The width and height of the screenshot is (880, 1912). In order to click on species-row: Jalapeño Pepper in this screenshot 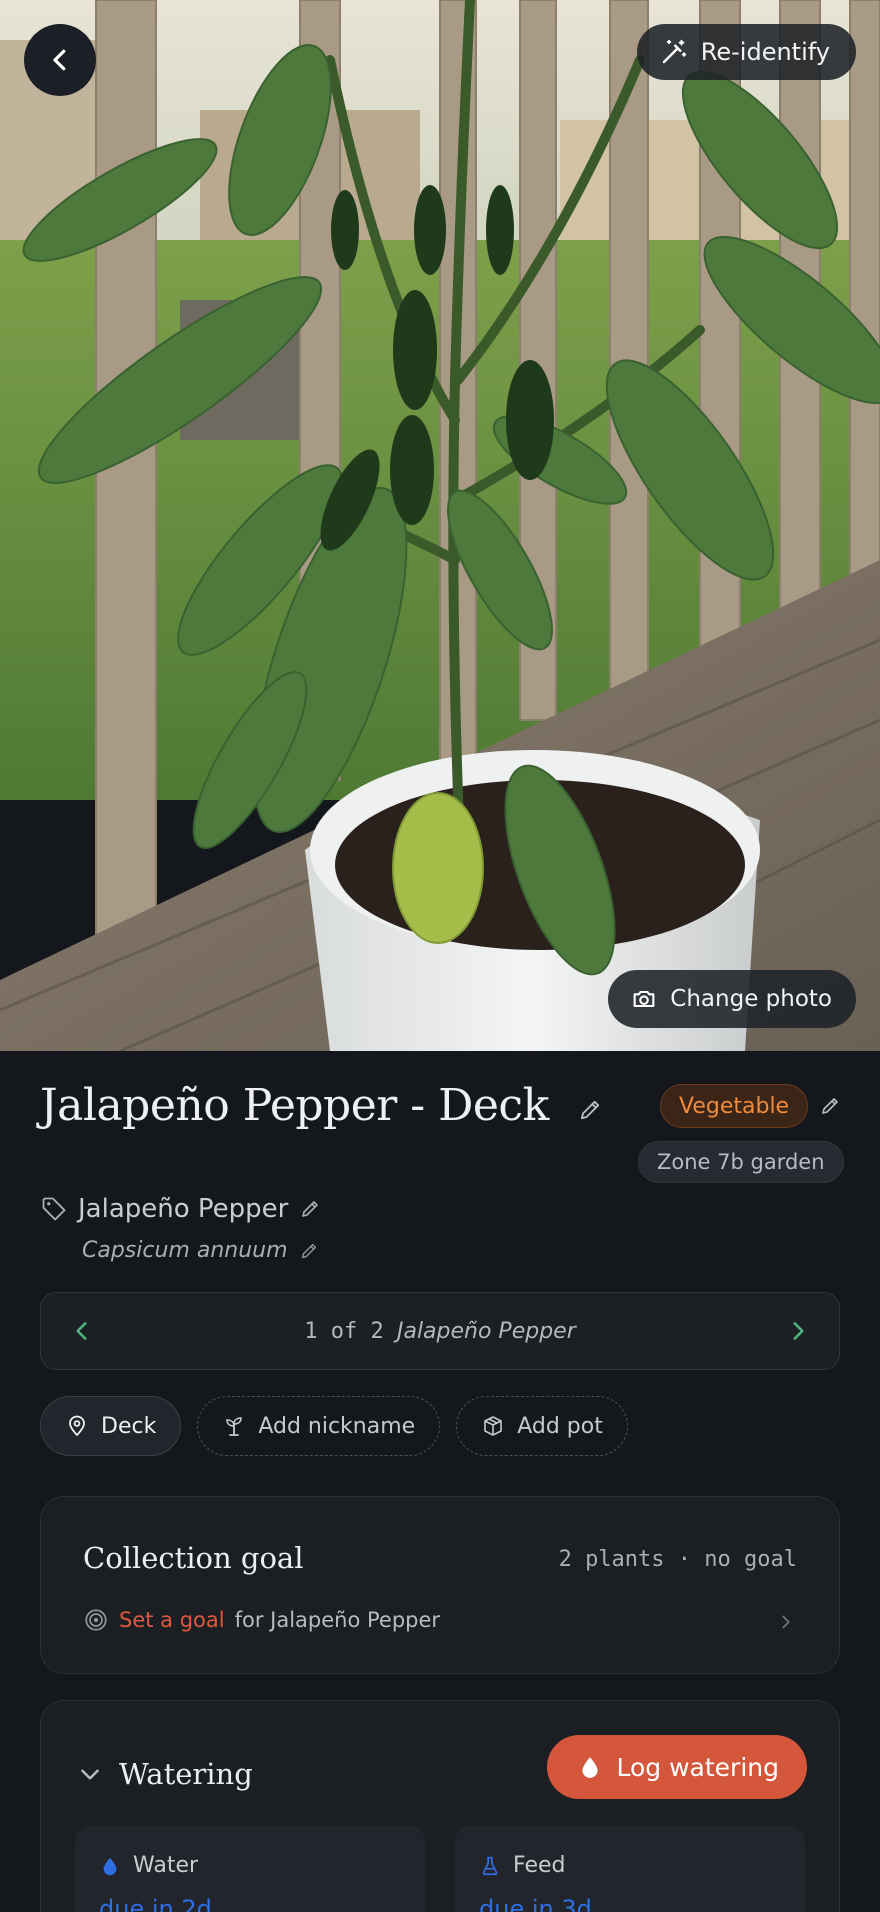, I will do `click(181, 1209)`.